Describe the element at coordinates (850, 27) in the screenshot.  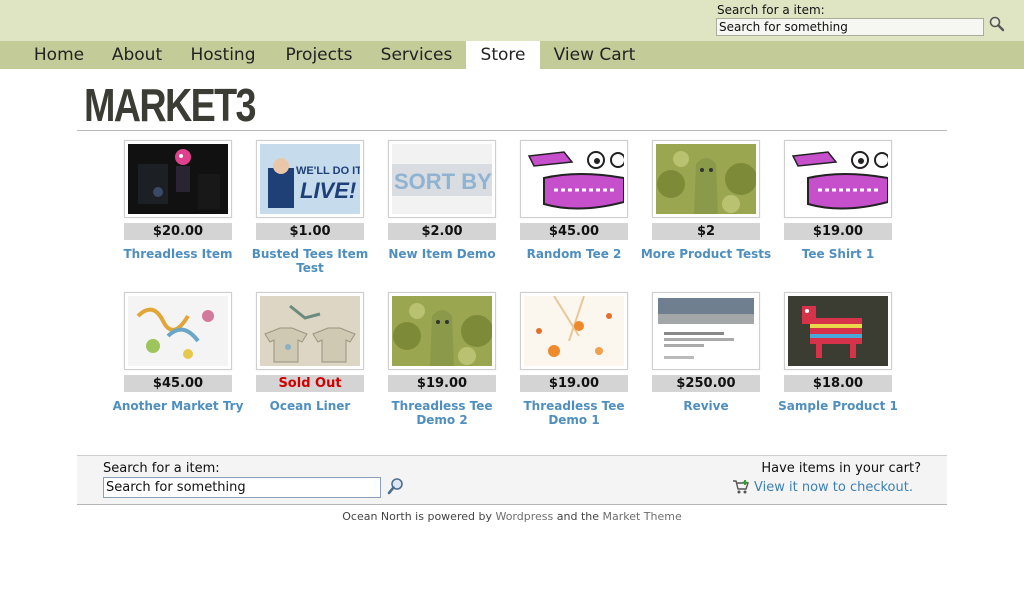
I see `top-search-input` at that location.